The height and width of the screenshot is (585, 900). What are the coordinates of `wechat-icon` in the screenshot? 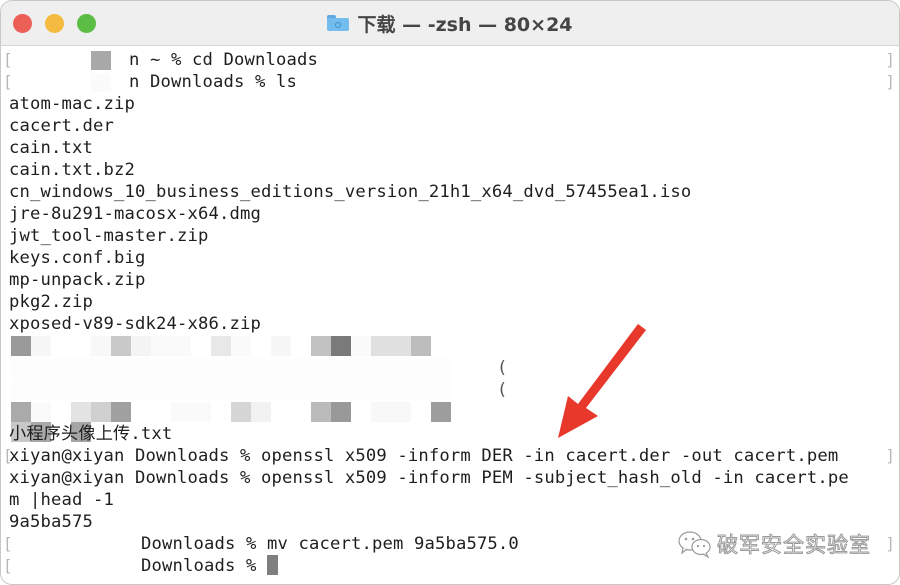 It's located at (694, 544).